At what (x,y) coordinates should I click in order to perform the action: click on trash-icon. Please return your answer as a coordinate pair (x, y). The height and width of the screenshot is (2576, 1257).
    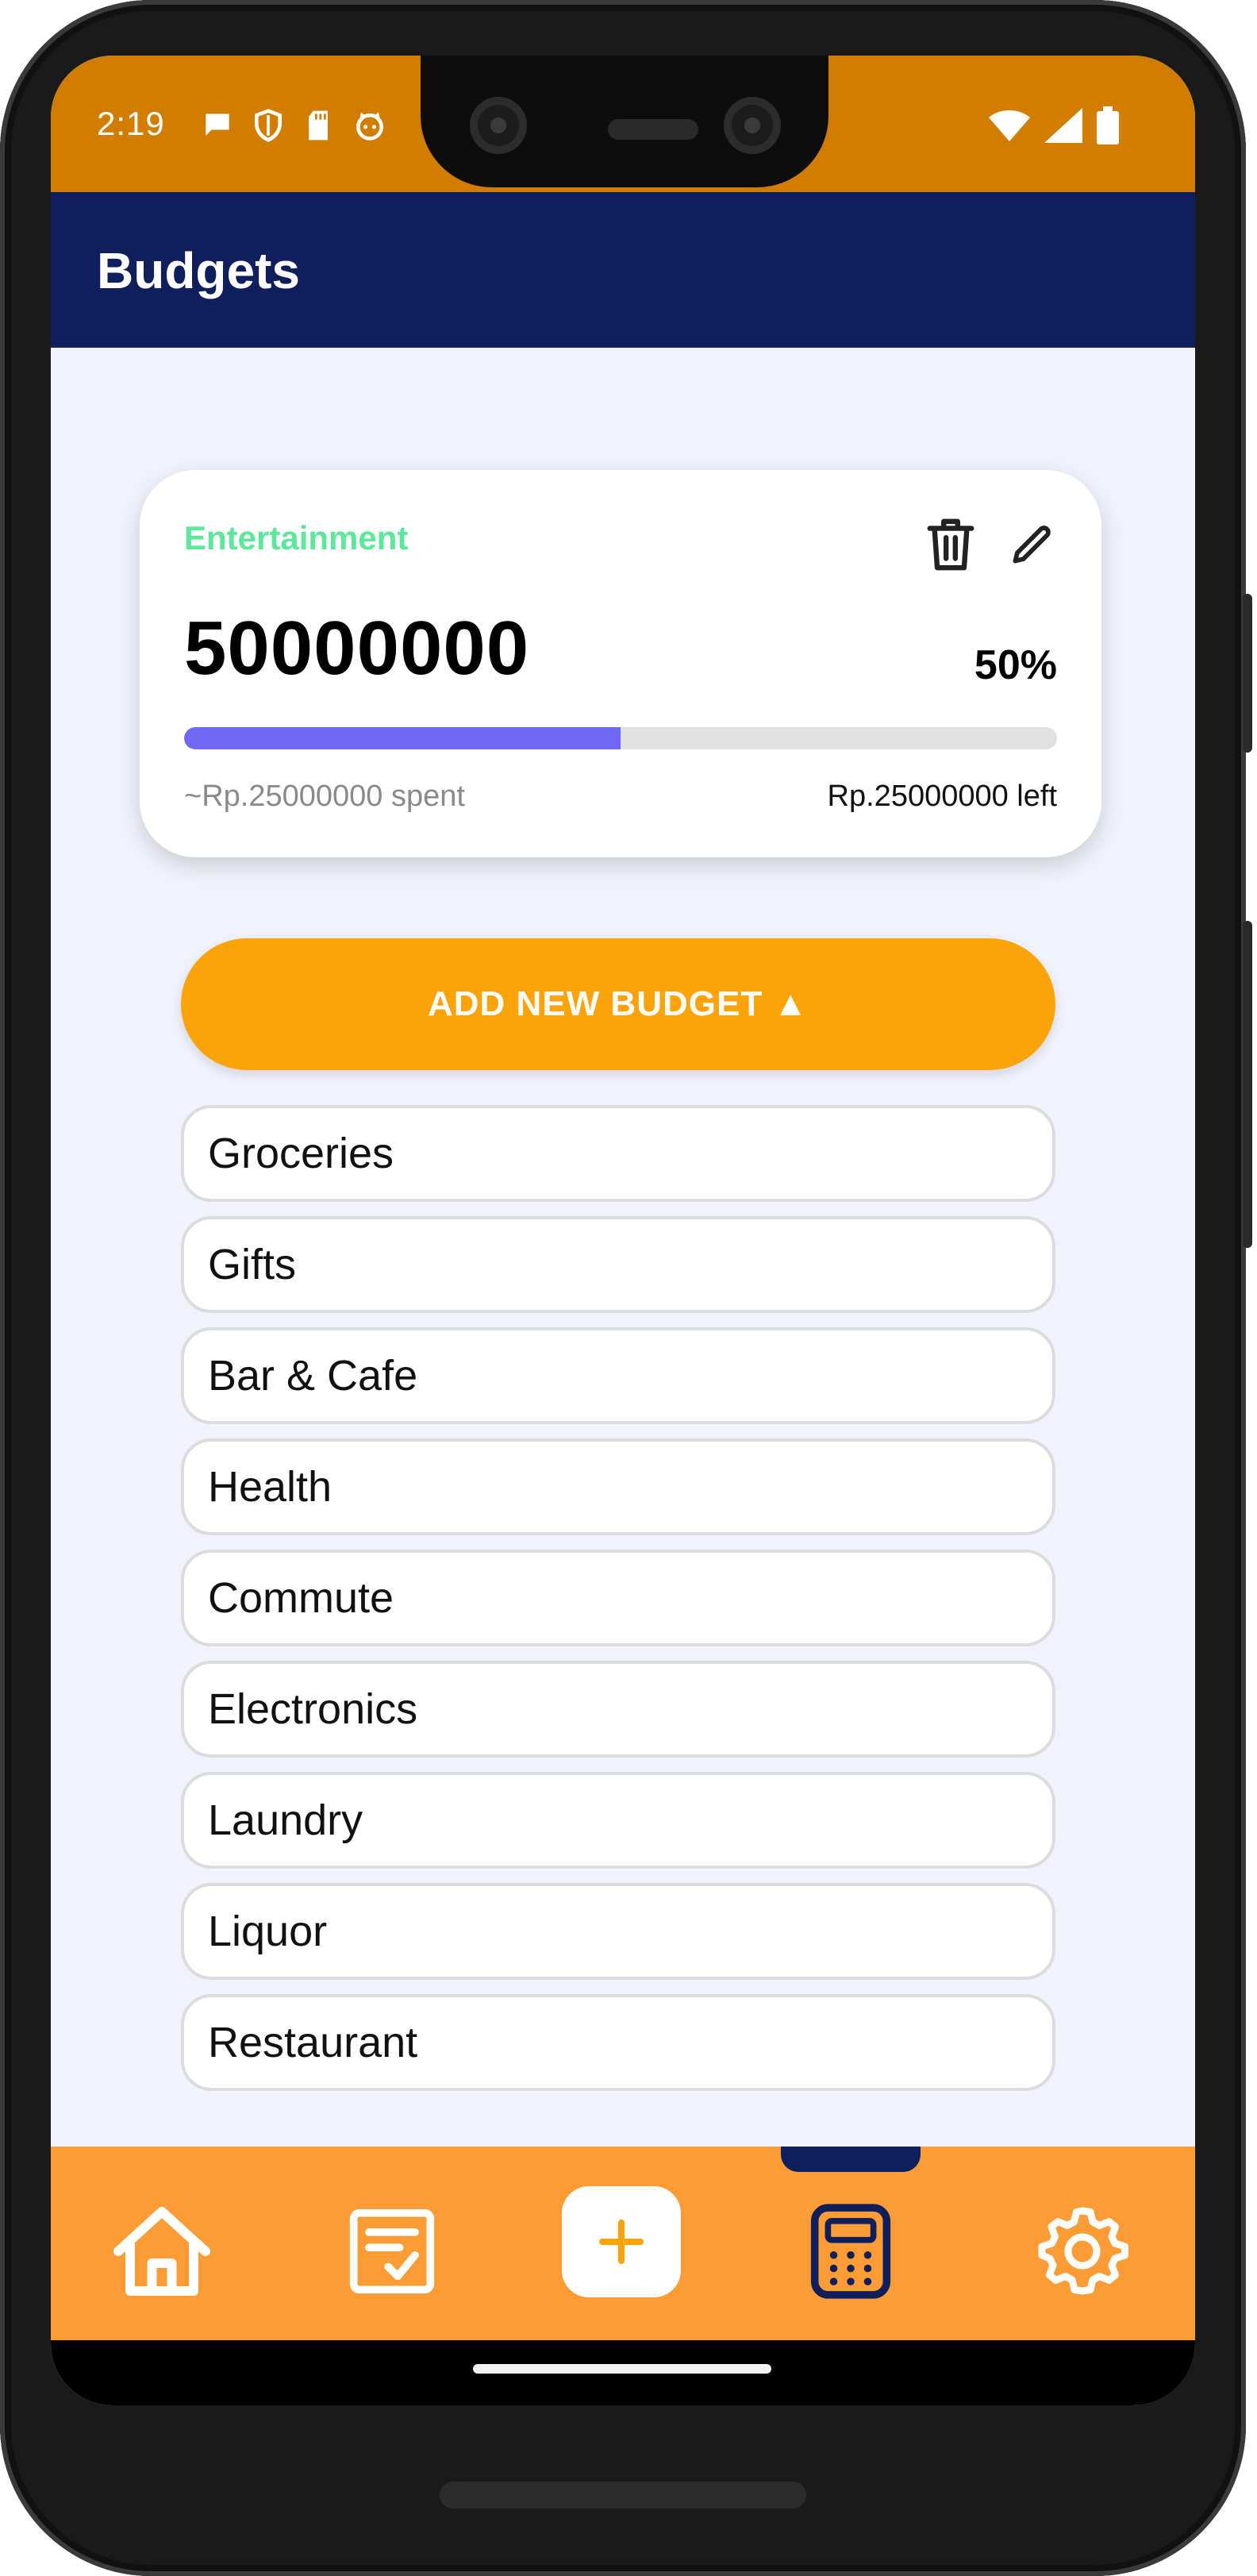
    Looking at the image, I should click on (950, 544).